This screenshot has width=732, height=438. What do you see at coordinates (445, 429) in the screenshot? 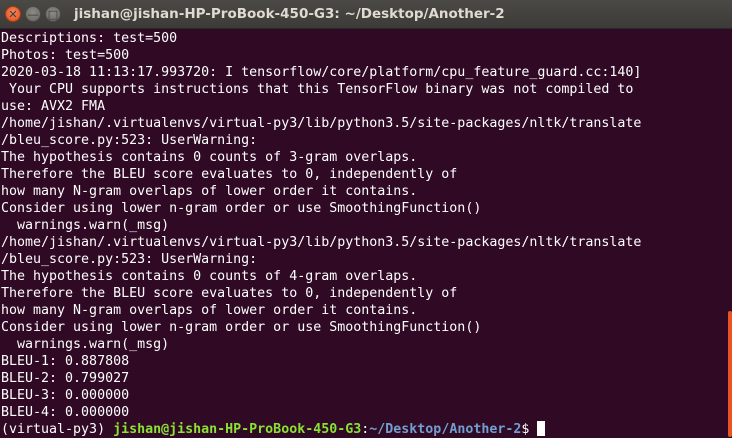
I see `prompt-path: ~/Desktop/Another-2` at bounding box center [445, 429].